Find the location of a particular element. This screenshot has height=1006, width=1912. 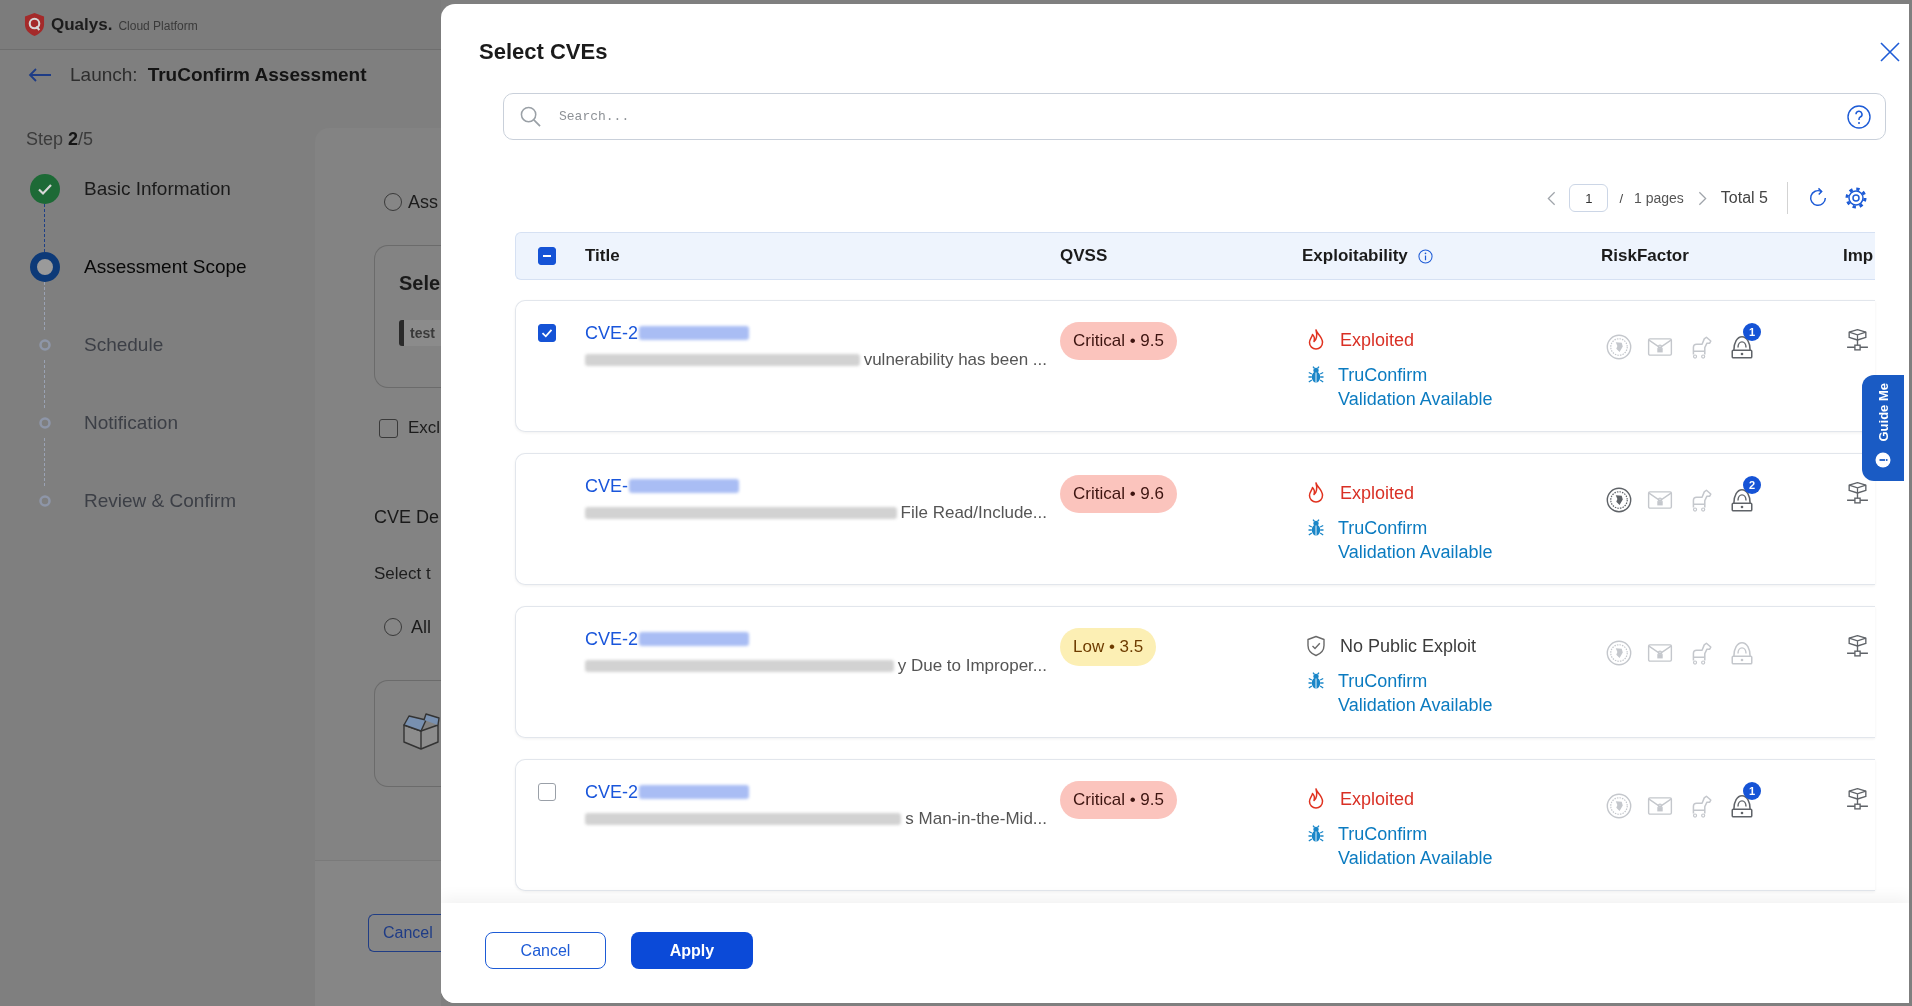

column-header: Imp is located at coordinates (1858, 256).